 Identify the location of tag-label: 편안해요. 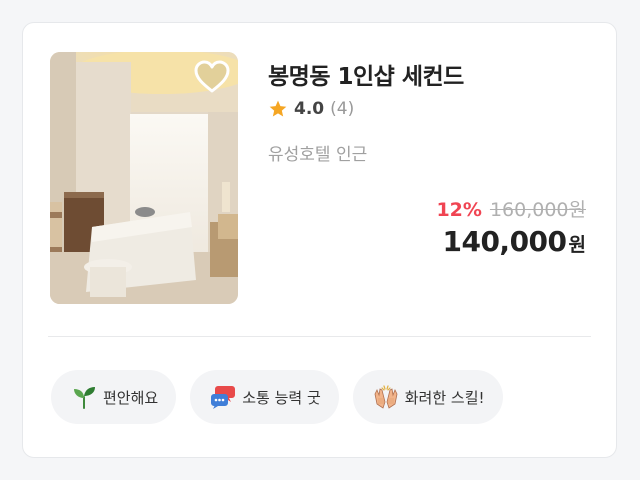
(131, 397).